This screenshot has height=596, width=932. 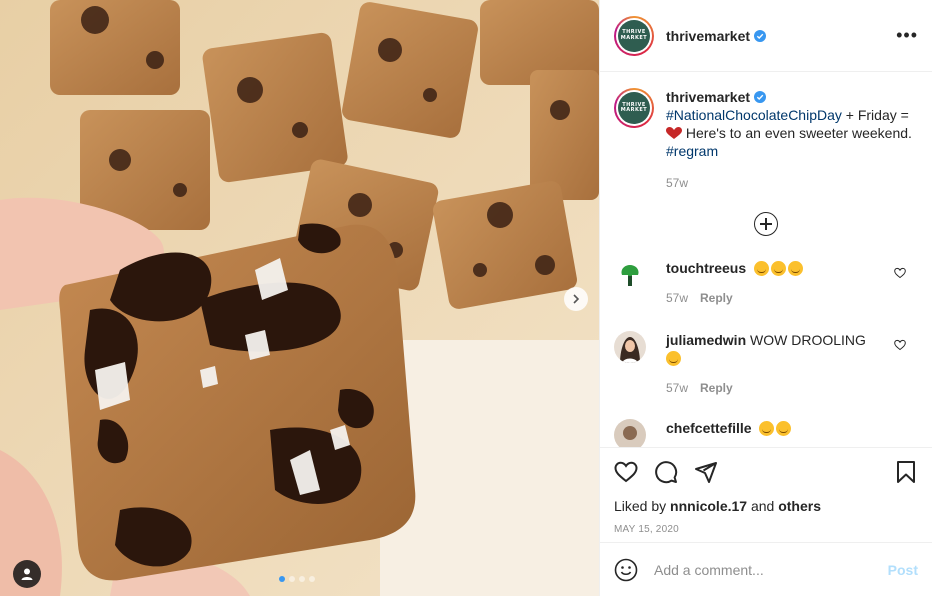 I want to click on post-comment-button: Post, so click(x=903, y=570).